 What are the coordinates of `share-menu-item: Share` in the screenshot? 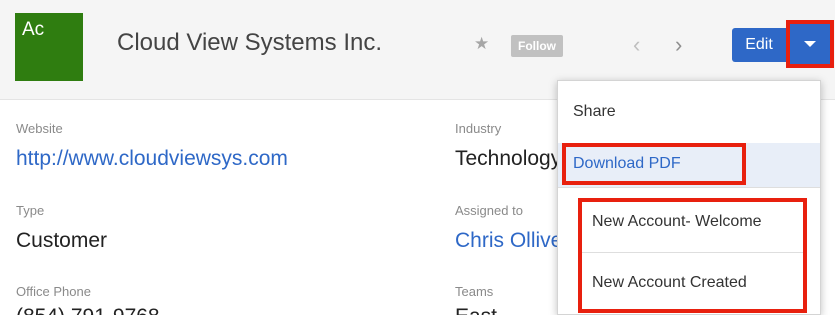 It's located at (689, 112).